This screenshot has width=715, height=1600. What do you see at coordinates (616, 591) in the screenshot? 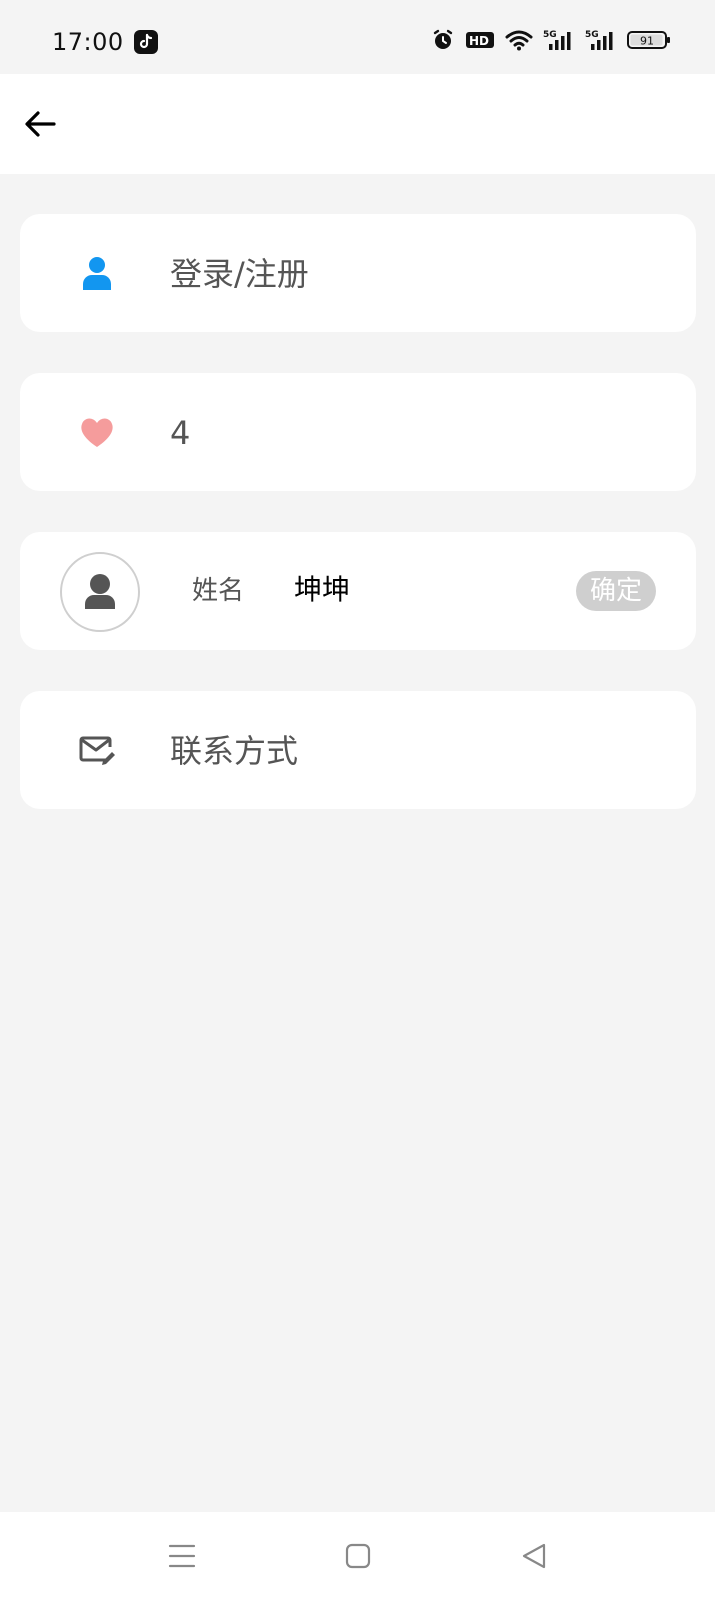
I see `confirm-button: 确定` at bounding box center [616, 591].